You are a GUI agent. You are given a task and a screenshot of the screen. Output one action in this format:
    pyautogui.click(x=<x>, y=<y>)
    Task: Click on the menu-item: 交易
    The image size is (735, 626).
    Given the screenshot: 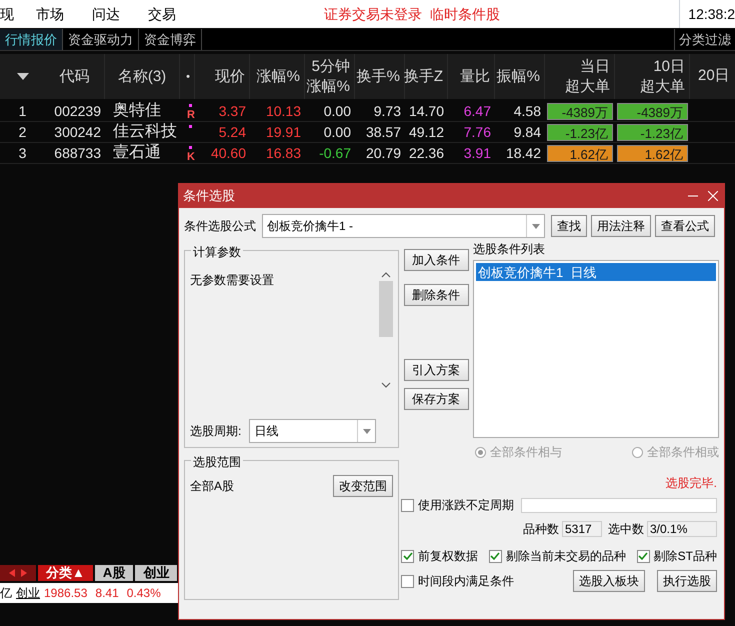 What is the action you would take?
    pyautogui.click(x=162, y=14)
    